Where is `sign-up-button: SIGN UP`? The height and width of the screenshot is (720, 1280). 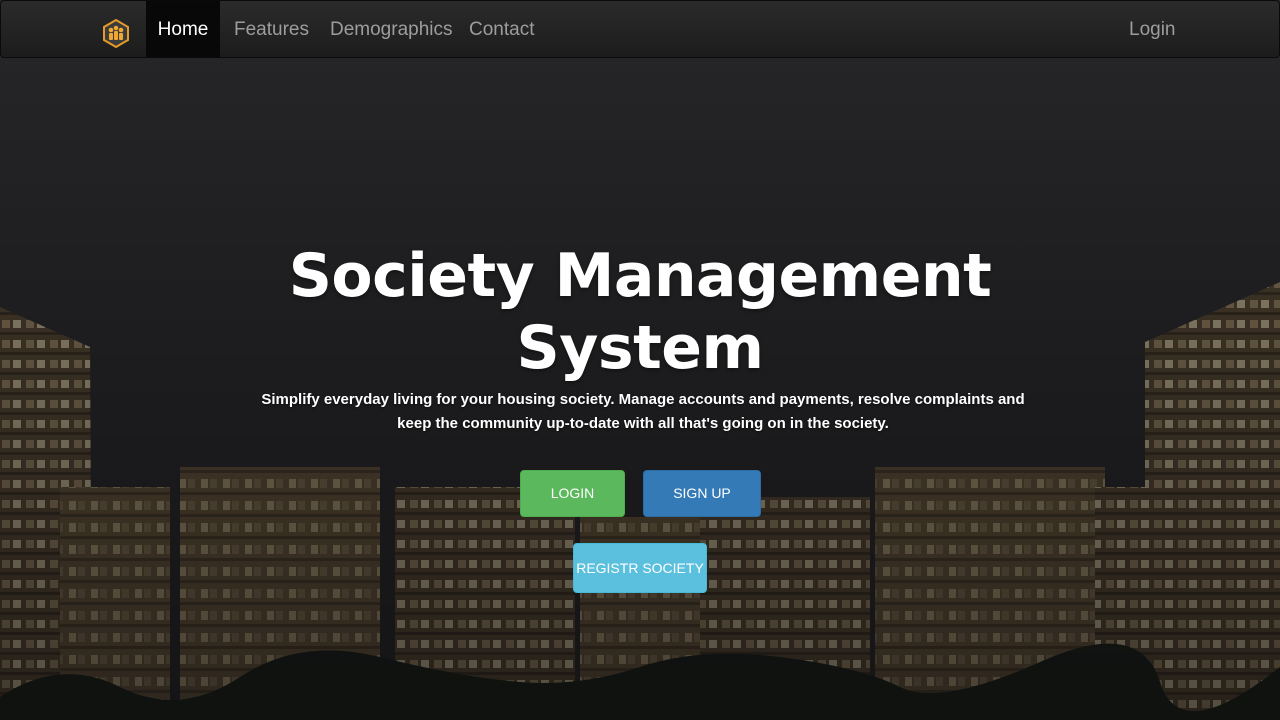
sign-up-button: SIGN UP is located at coordinates (702, 493).